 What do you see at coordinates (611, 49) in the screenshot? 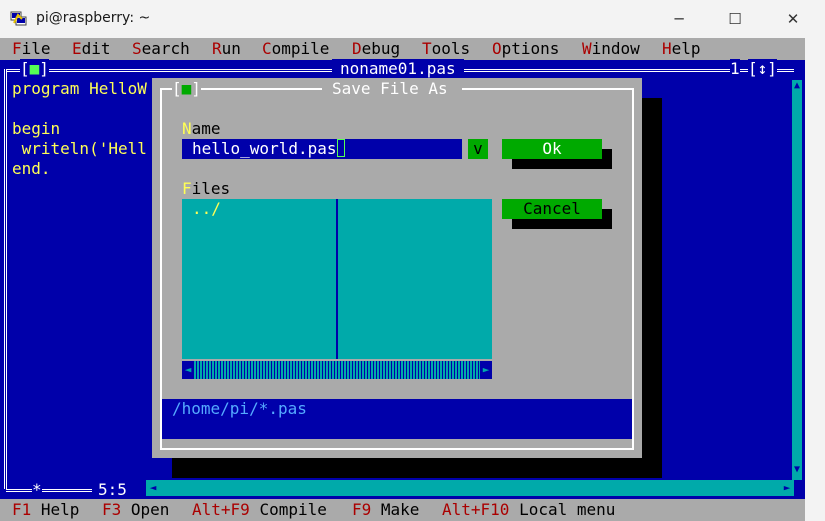
I see `menu-window: Window` at bounding box center [611, 49].